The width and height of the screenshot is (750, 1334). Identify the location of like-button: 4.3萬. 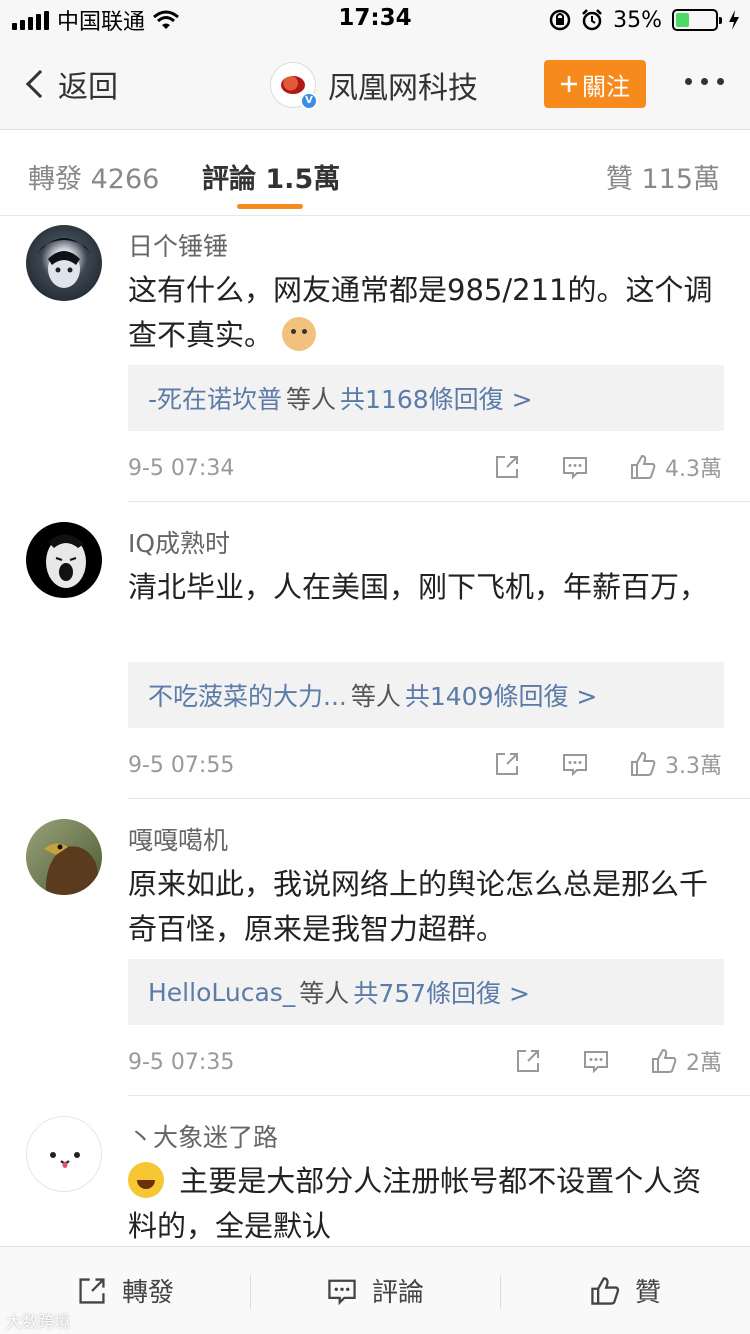
(675, 467).